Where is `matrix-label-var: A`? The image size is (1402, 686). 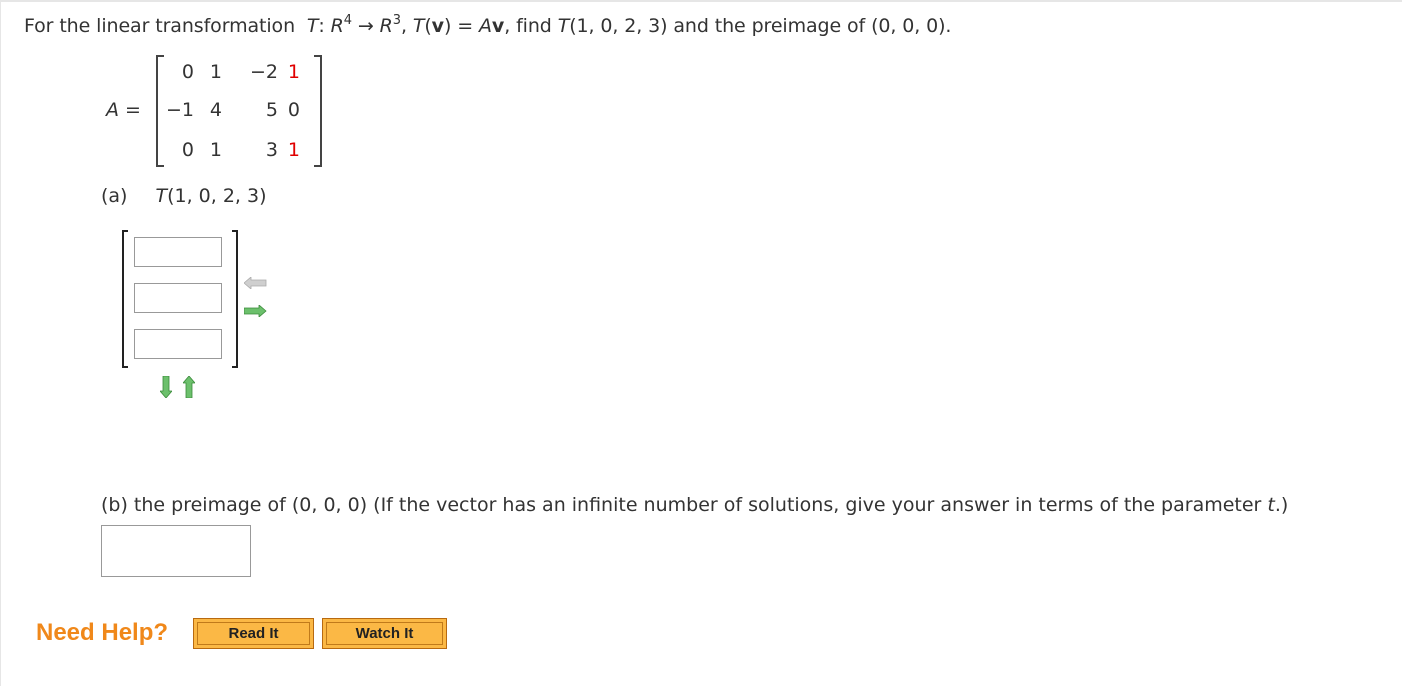 matrix-label-var: A is located at coordinates (112, 110).